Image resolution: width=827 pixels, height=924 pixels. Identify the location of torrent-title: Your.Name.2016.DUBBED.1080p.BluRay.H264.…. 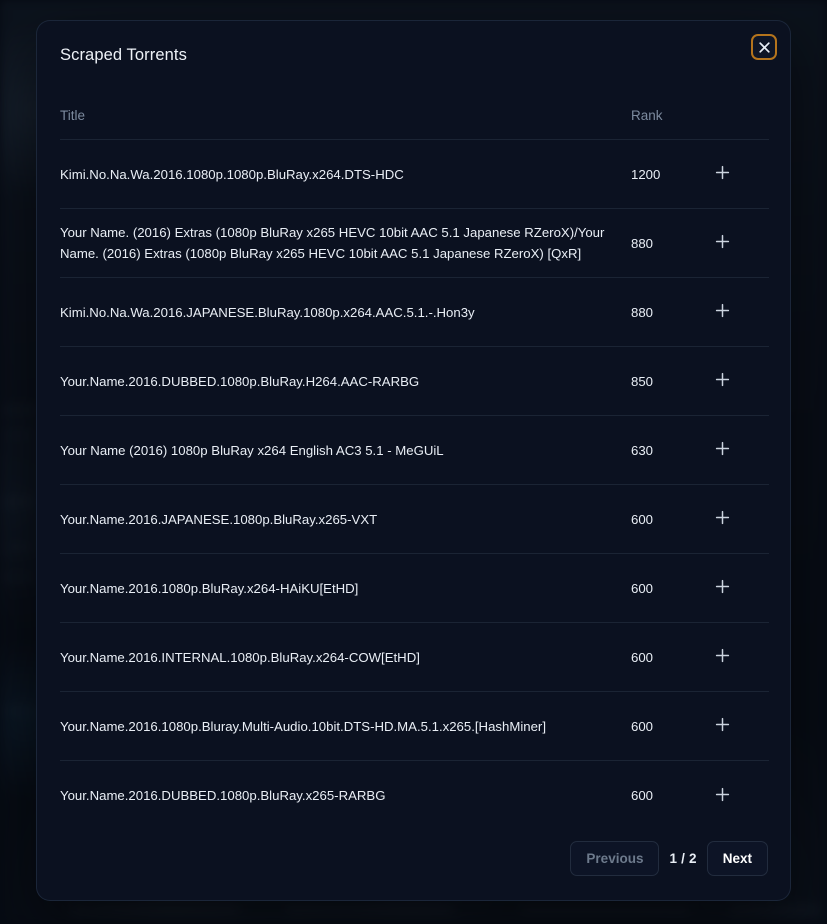
(240, 381).